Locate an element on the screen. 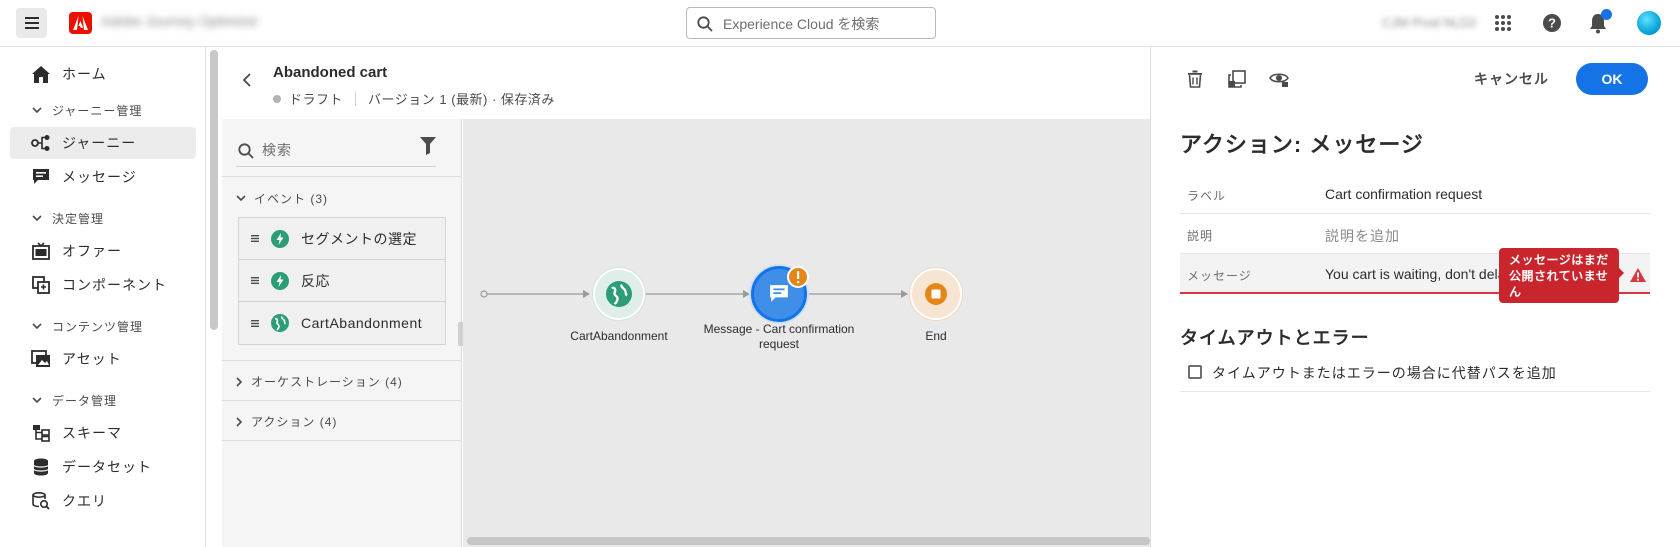 The width and height of the screenshot is (1680, 547). preview-eye-icon is located at coordinates (1279, 79).